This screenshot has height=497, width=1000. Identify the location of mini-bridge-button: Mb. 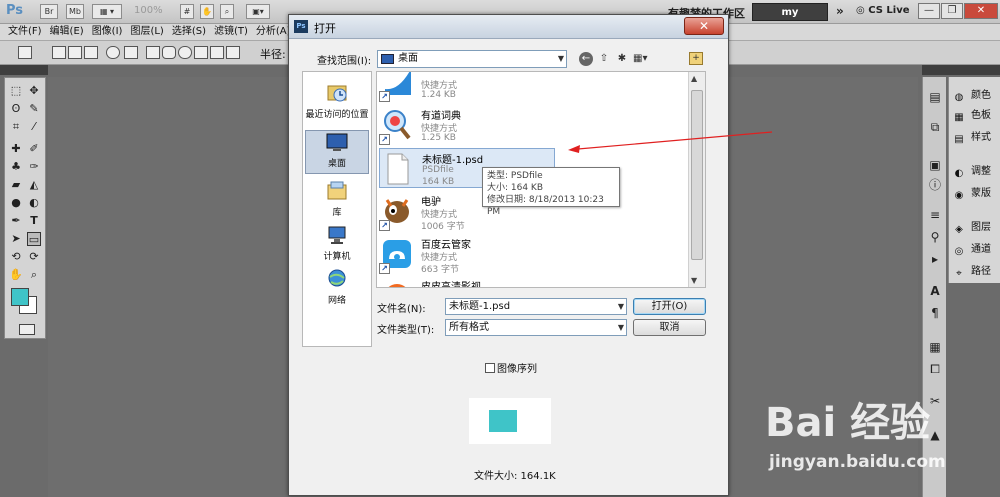
(75, 11).